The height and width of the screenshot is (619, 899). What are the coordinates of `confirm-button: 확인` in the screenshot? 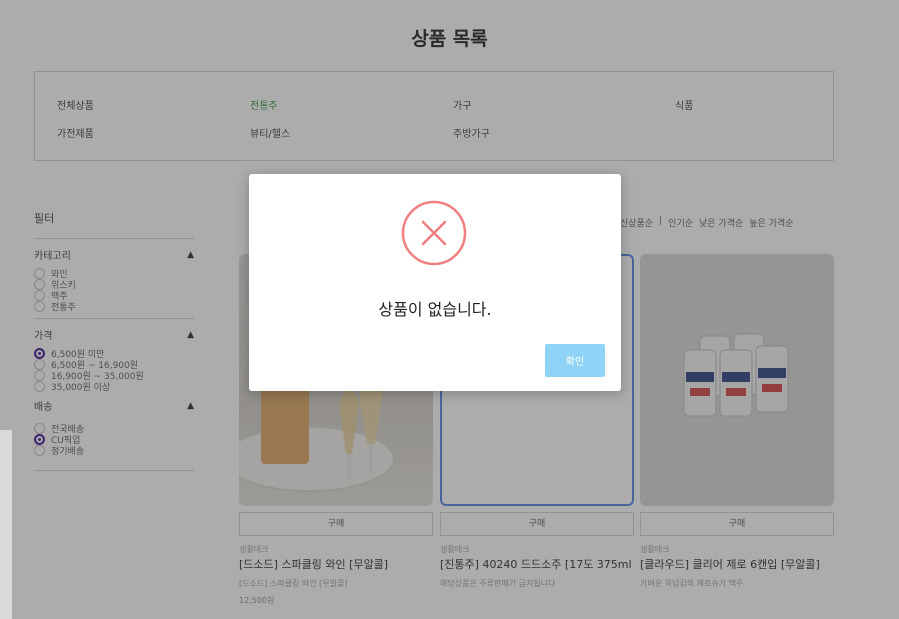 It's located at (575, 360).